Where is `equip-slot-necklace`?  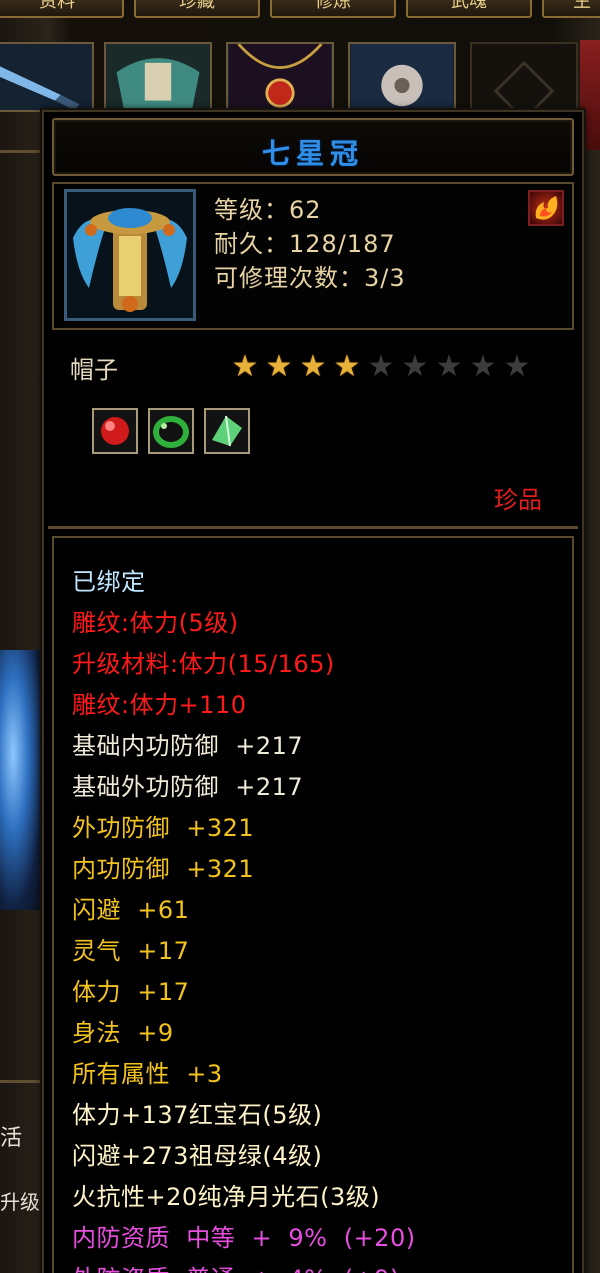 equip-slot-necklace is located at coordinates (280, 77).